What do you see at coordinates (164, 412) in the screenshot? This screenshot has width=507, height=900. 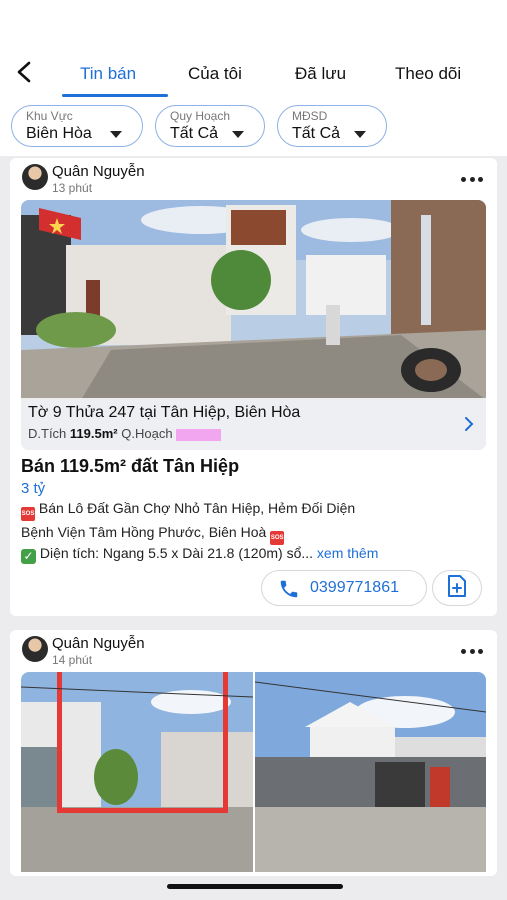 I see `caption-title: Tờ 9 Thửa 247 tại Tân Hiệp, Biên Hòa` at bounding box center [164, 412].